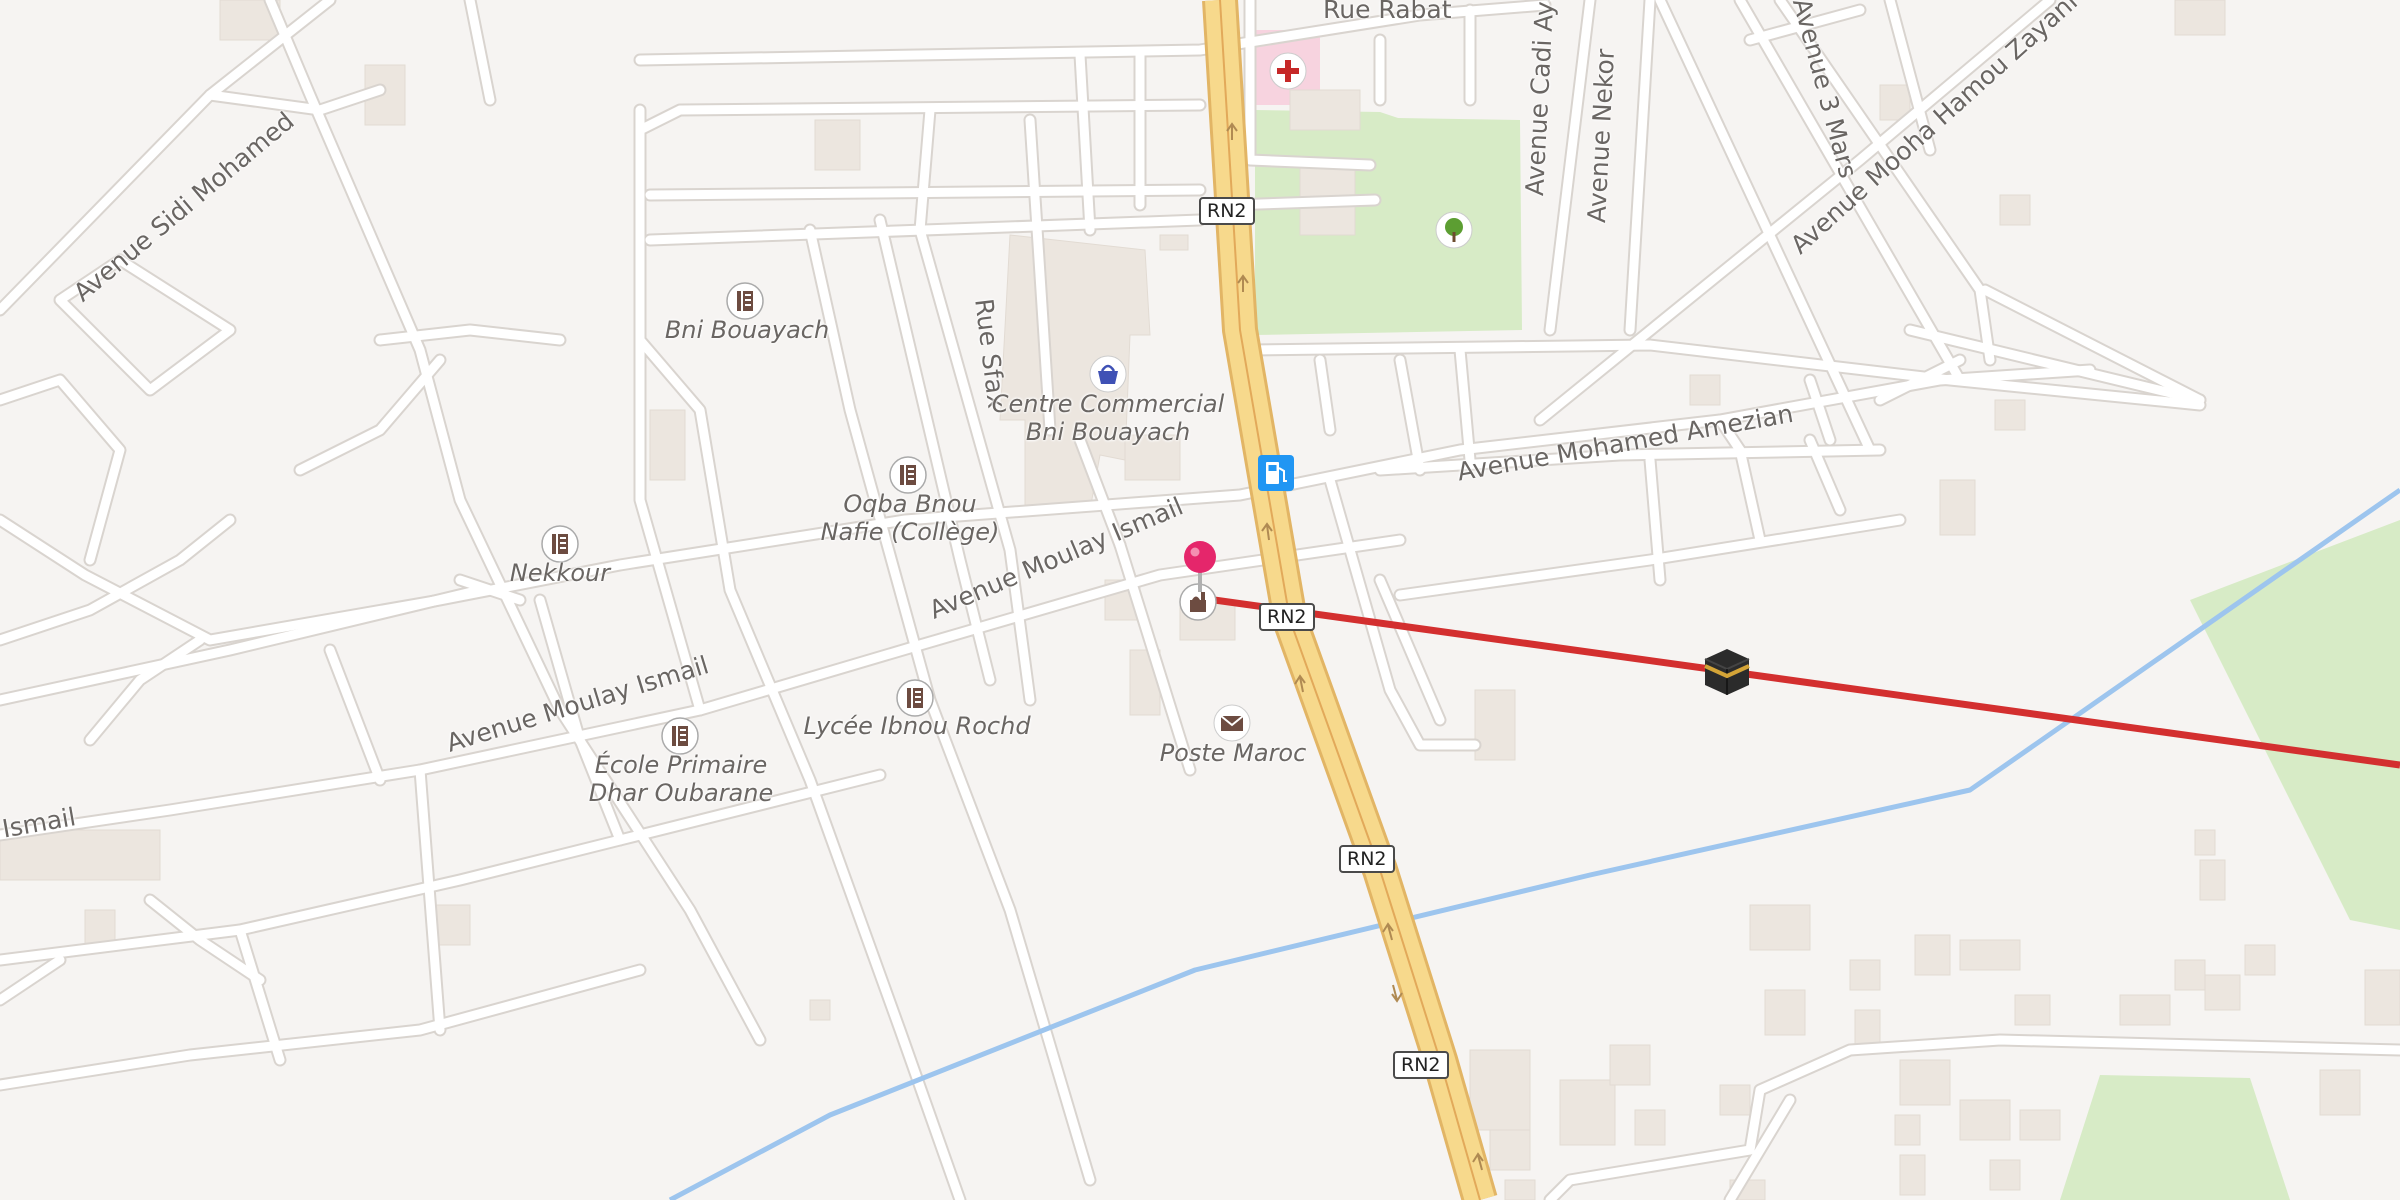 The image size is (2400, 1200). Describe the element at coordinates (1200, 570) in the screenshot. I see `location-pin-icon` at that location.